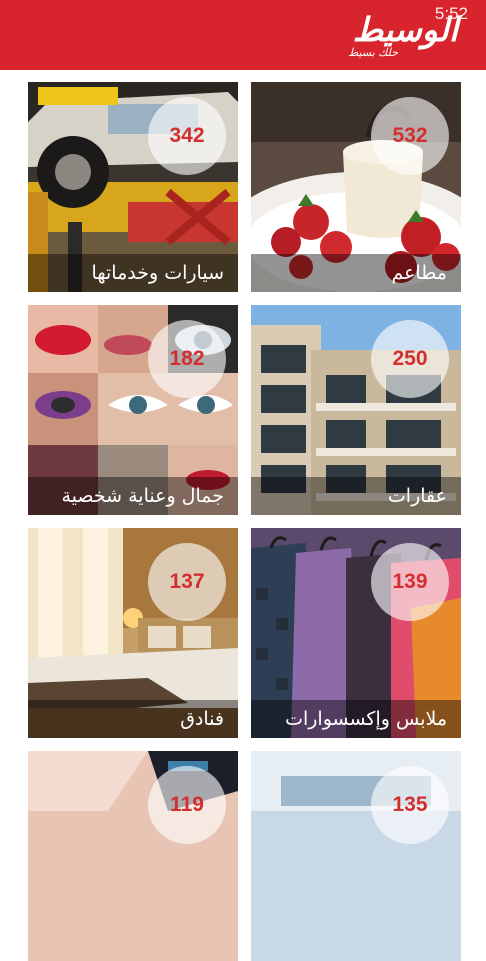 The height and width of the screenshot is (961, 486). Describe the element at coordinates (356, 719) in the screenshot. I see `category-label: ملابس وإكسسوارات` at that location.